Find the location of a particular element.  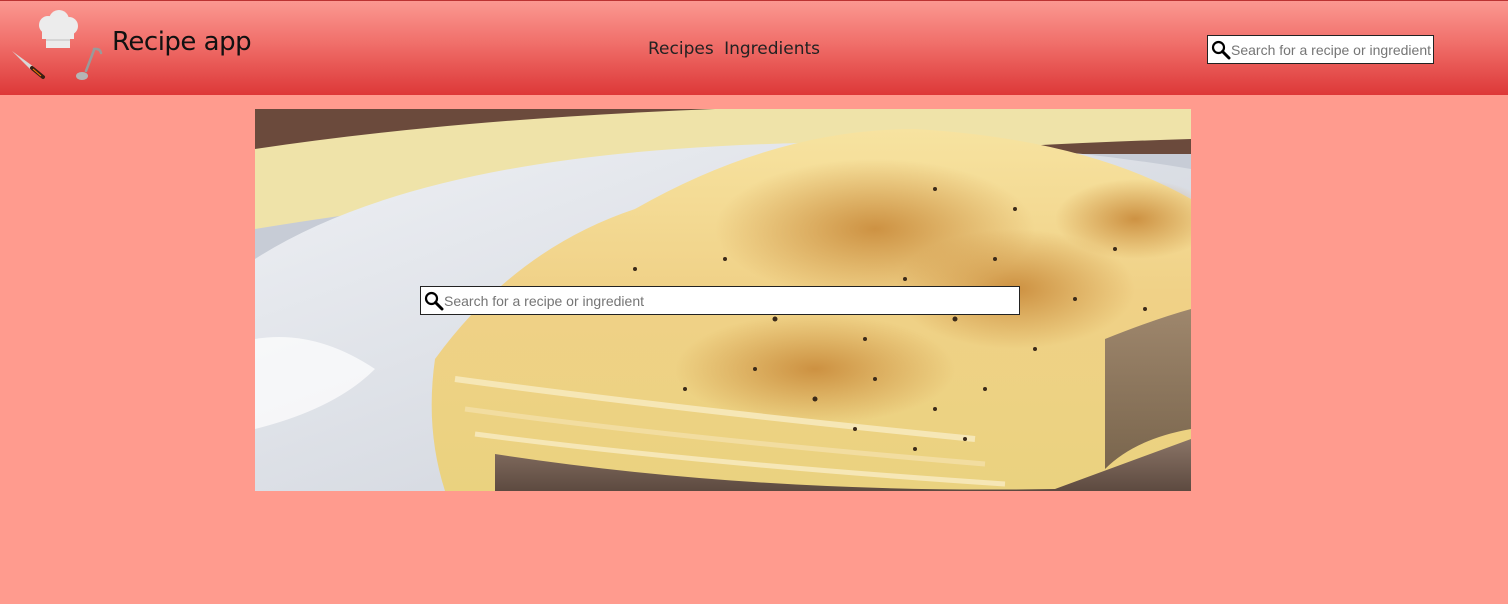

main-nav: Recipes Ingredients is located at coordinates (734, 49).